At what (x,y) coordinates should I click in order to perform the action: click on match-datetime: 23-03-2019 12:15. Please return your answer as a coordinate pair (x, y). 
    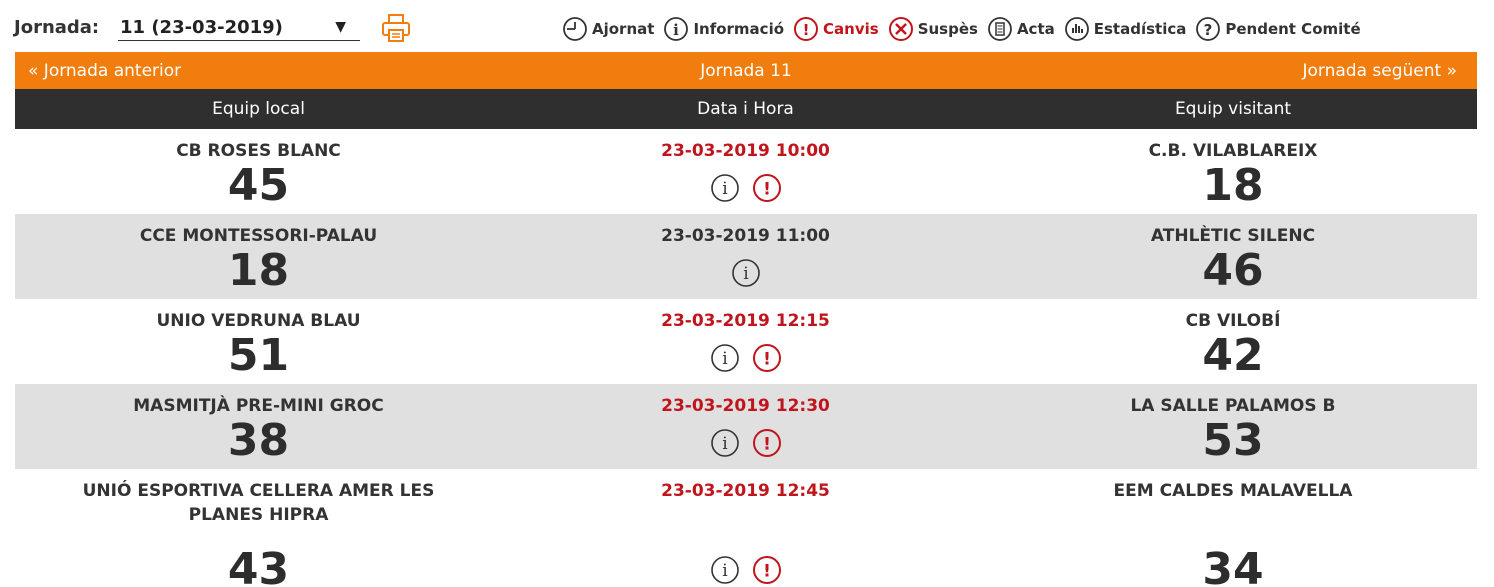
    Looking at the image, I should click on (745, 321).